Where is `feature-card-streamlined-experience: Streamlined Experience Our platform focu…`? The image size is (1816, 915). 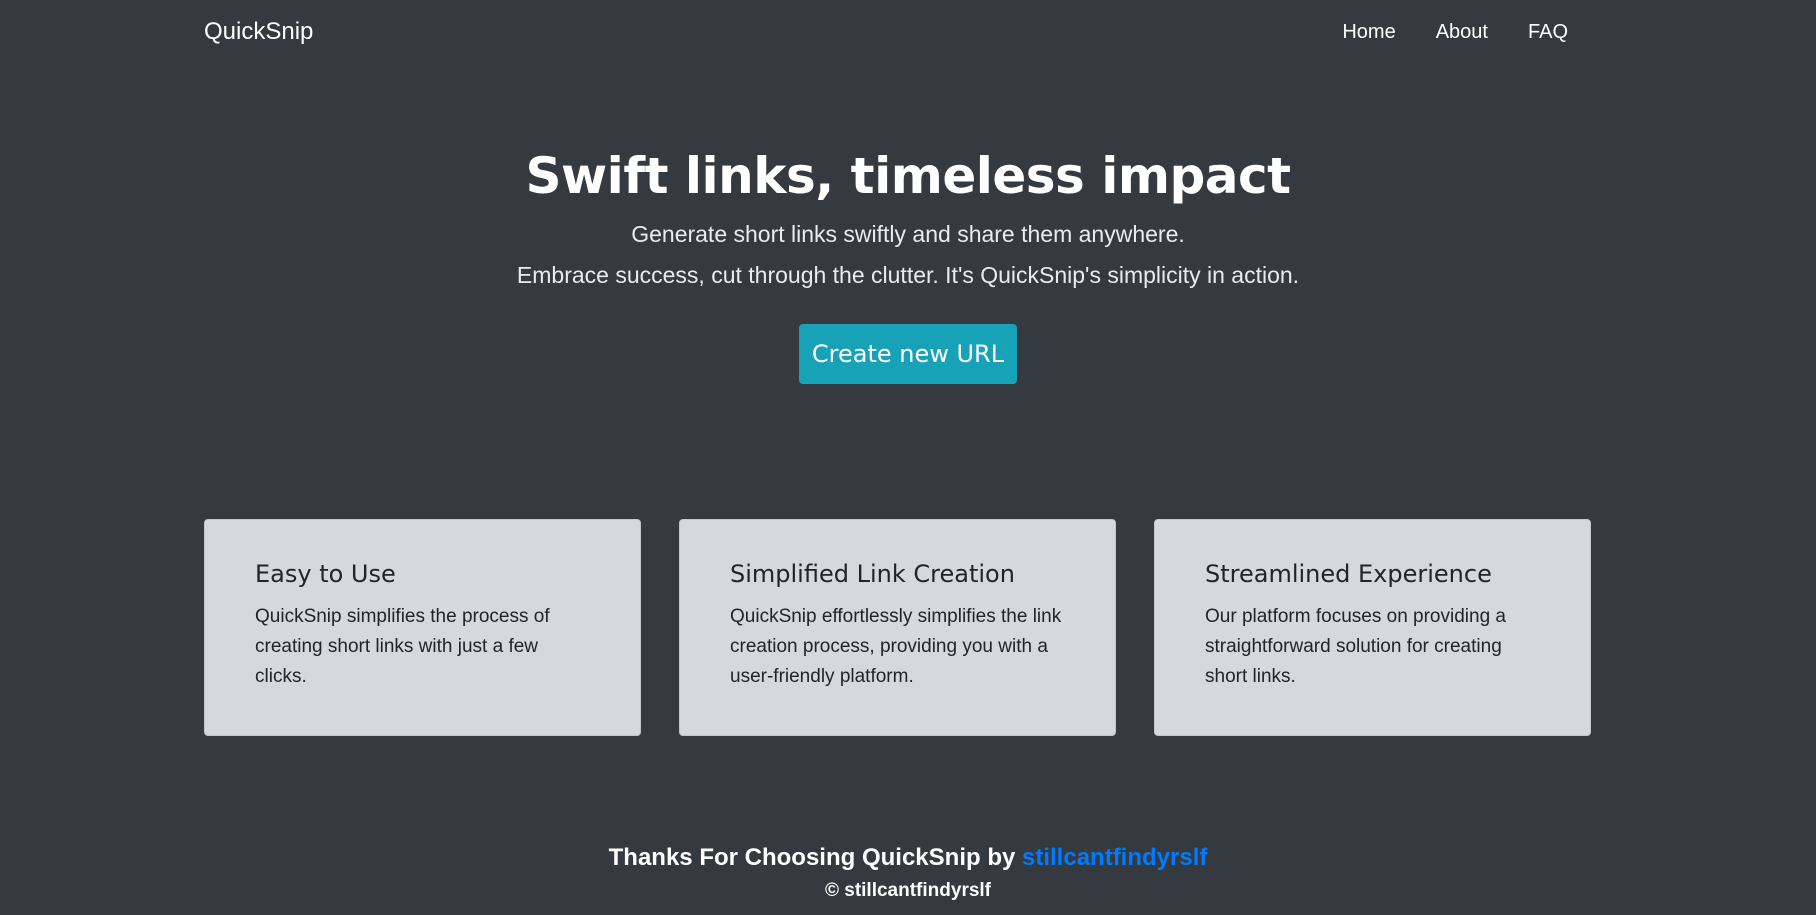
feature-card-streamlined-experience: Streamlined Experience Our platform focu… is located at coordinates (1372, 627).